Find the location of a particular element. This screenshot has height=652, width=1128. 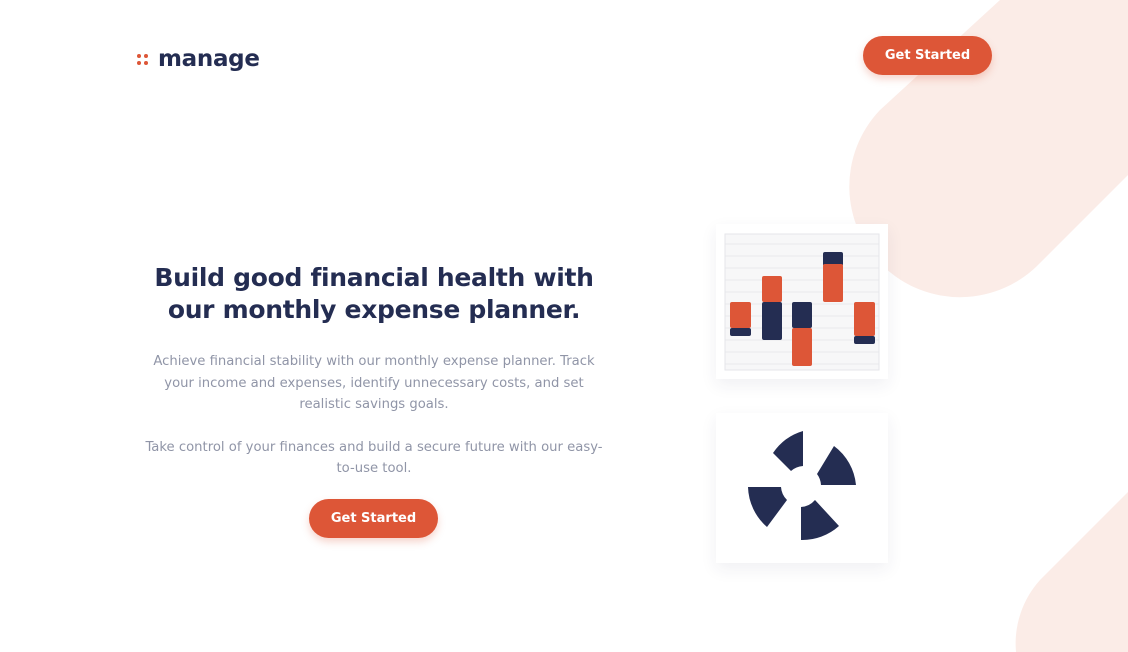

chart-bar-3-navy is located at coordinates (802, 315).